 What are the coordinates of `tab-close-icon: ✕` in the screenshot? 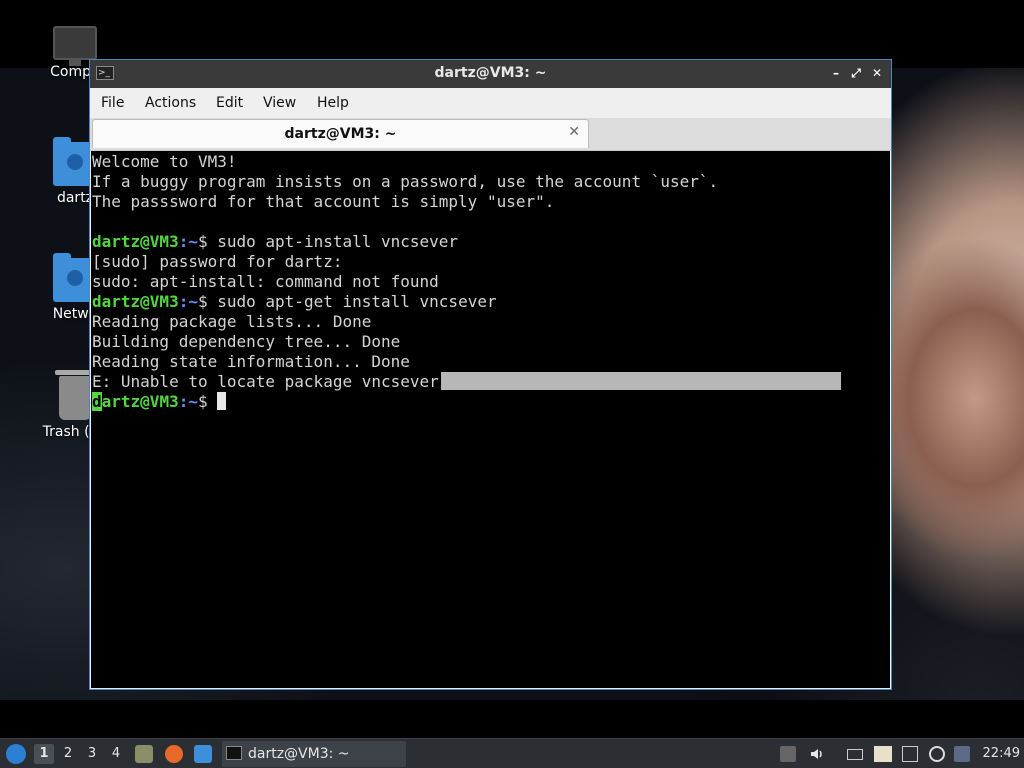 It's located at (574, 132).